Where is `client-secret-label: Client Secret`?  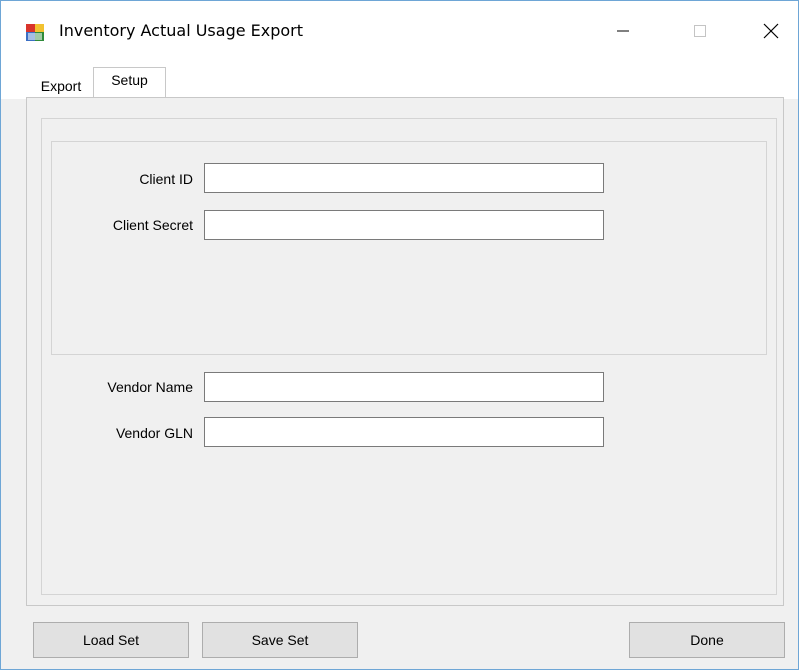
client-secret-label: Client Secret is located at coordinates (152, 225).